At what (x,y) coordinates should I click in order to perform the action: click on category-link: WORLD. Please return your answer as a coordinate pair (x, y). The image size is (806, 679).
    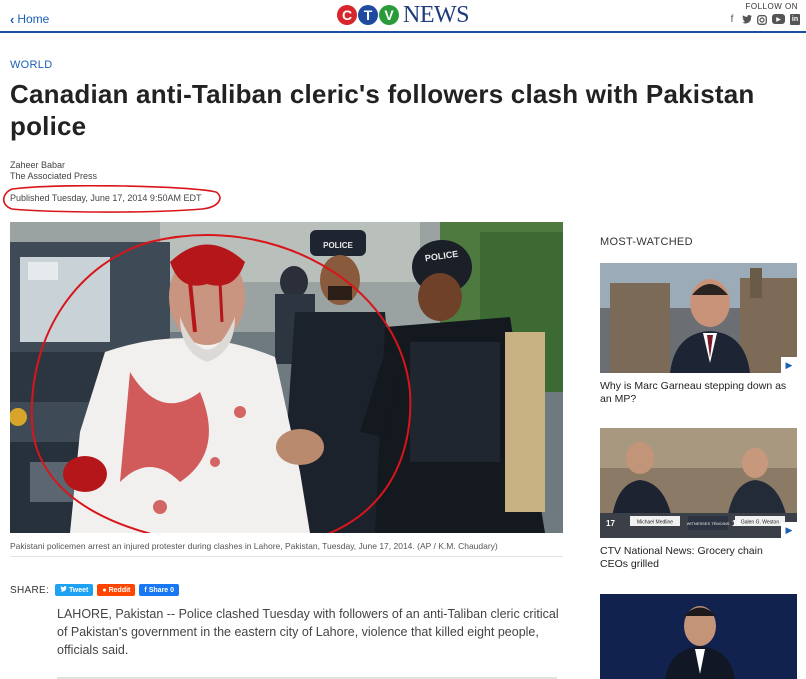
    Looking at the image, I should click on (31, 65).